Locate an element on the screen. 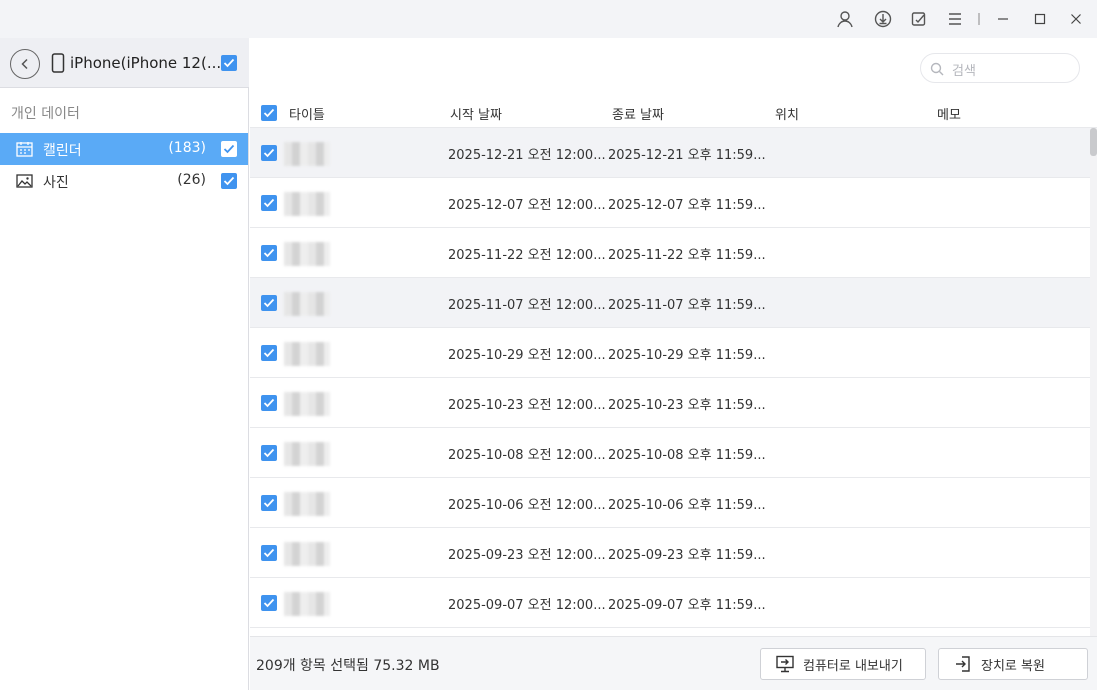 The width and height of the screenshot is (1097, 690). restore-button-label: 장치로 복원 is located at coordinates (1013, 666).